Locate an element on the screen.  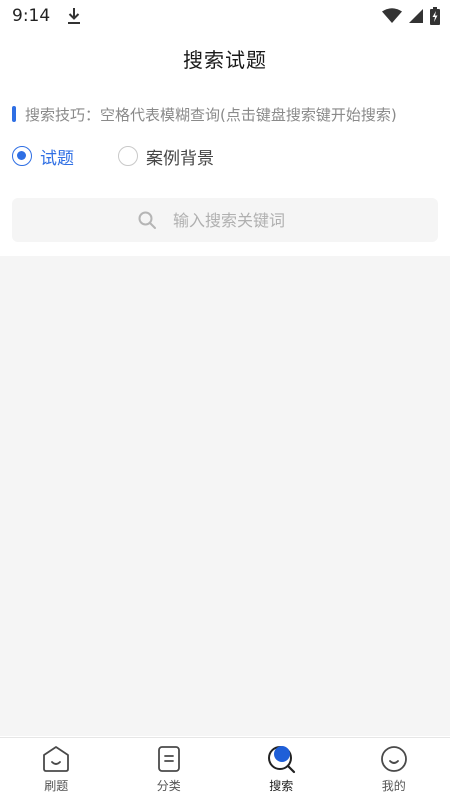
status-icons is located at coordinates (411, 16).